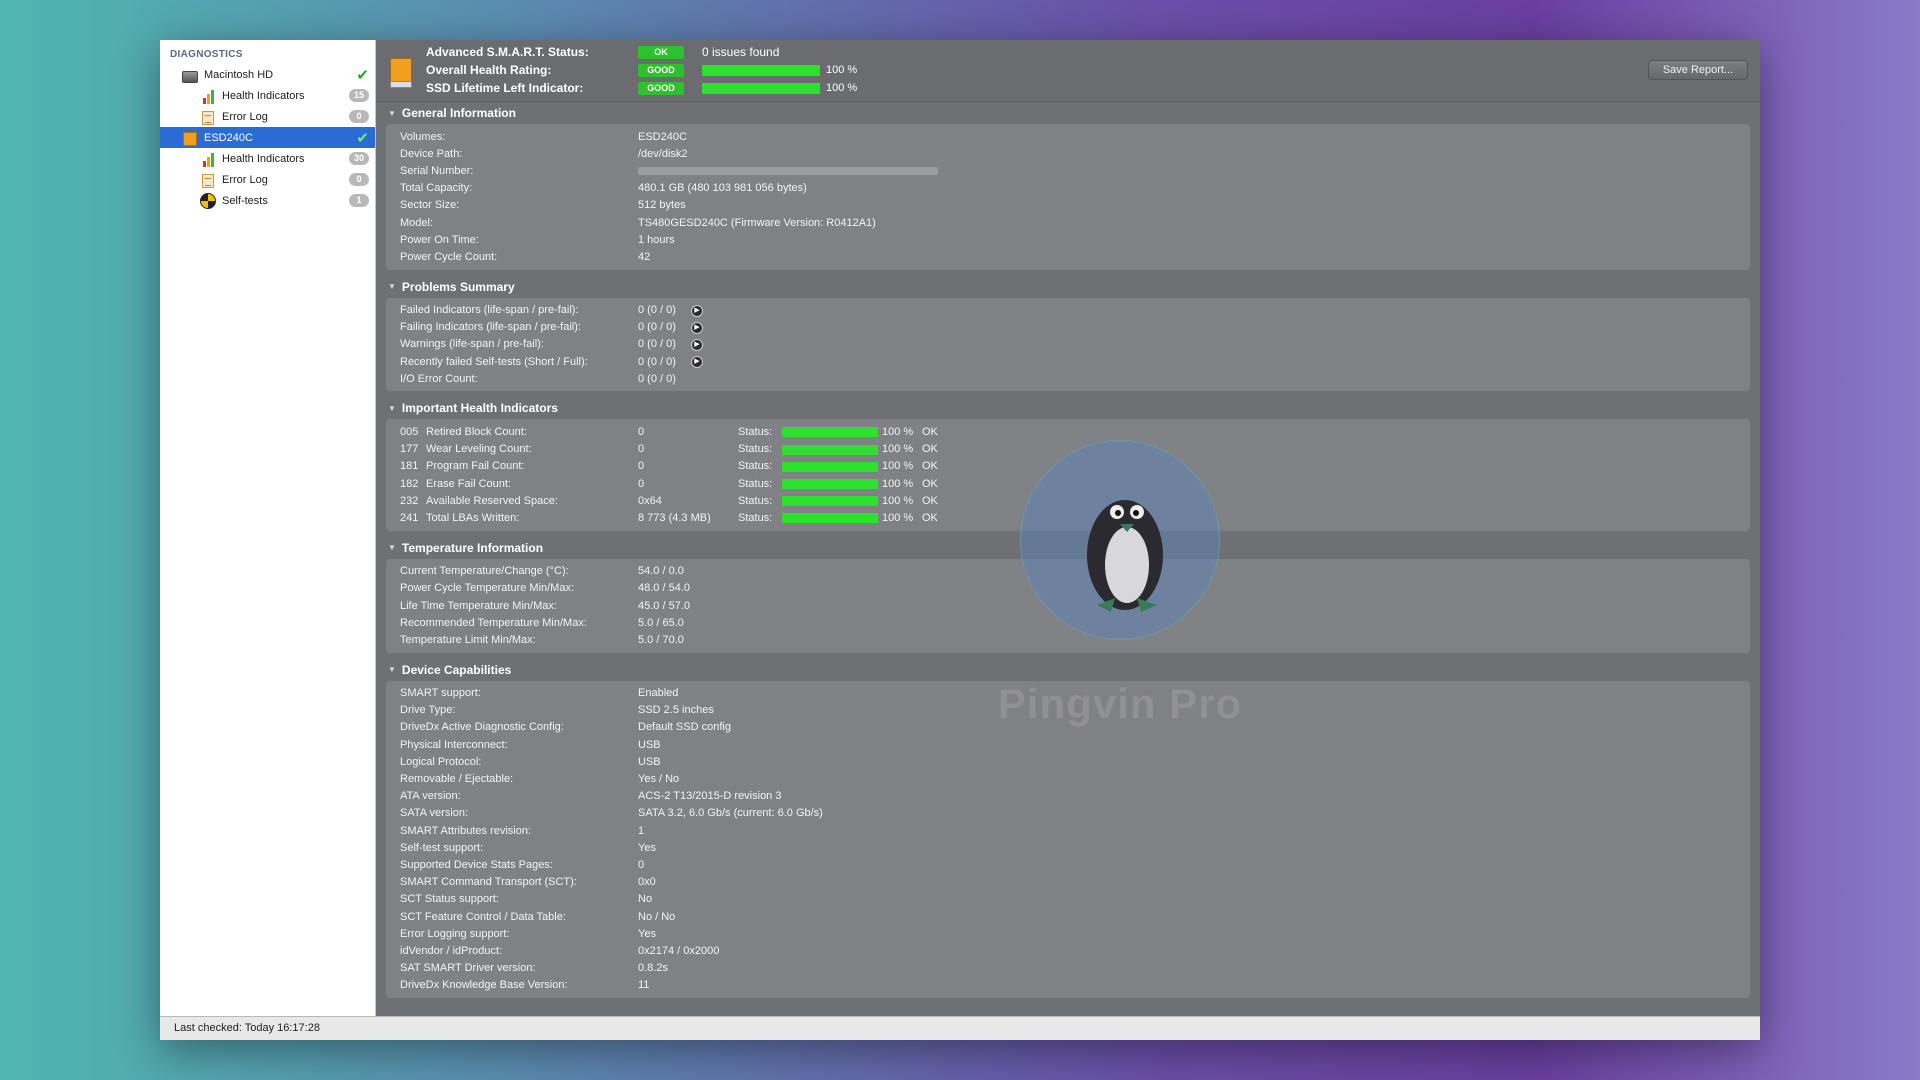 The height and width of the screenshot is (1080, 1920). Describe the element at coordinates (507, 52) in the screenshot. I see `smart-status-label: Advanced S.M.A.R.T. Status:` at that location.